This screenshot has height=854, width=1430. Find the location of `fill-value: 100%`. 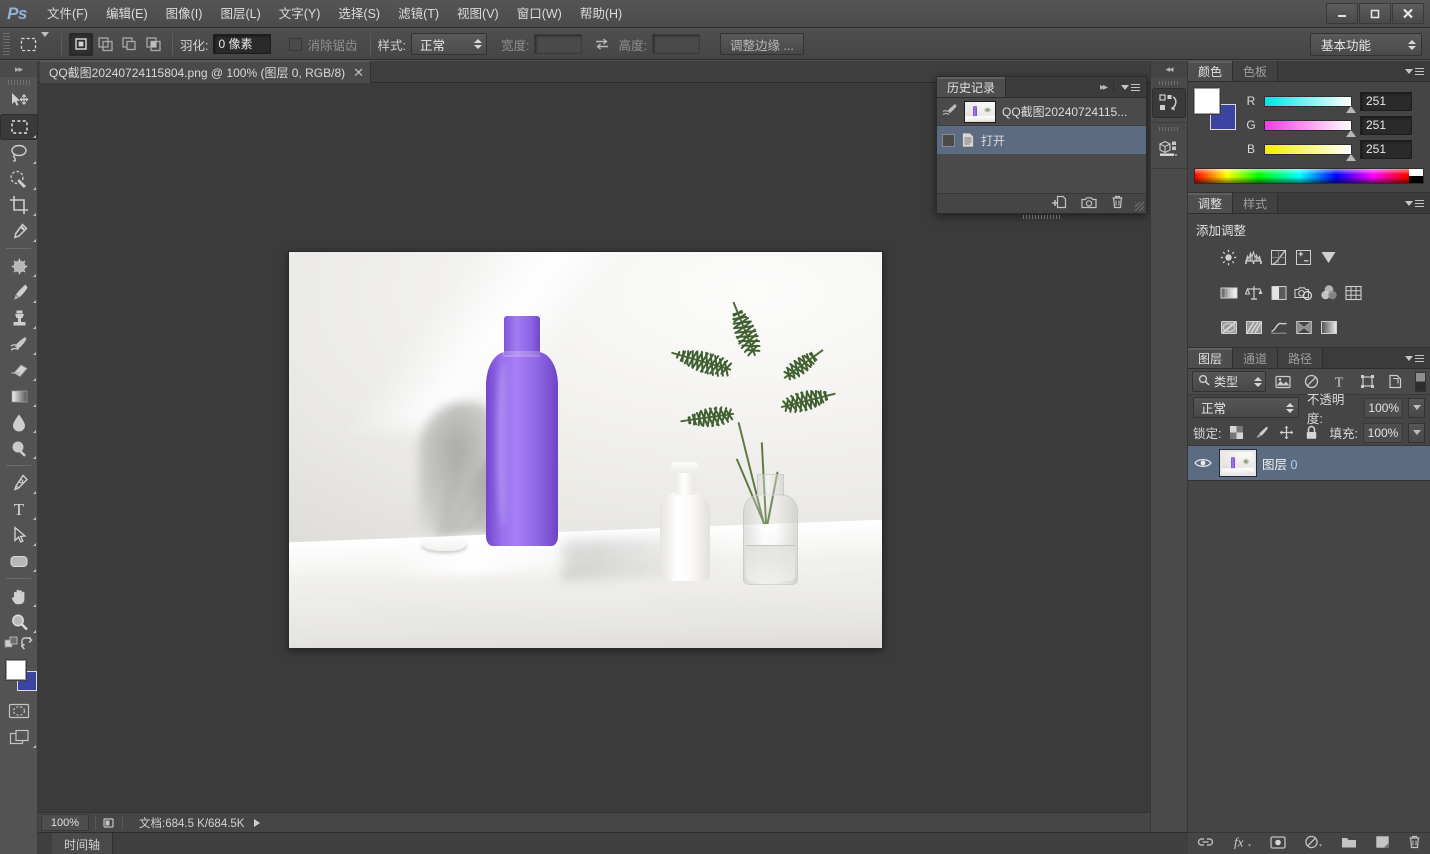

fill-value: 100% is located at coordinates (1383, 432).